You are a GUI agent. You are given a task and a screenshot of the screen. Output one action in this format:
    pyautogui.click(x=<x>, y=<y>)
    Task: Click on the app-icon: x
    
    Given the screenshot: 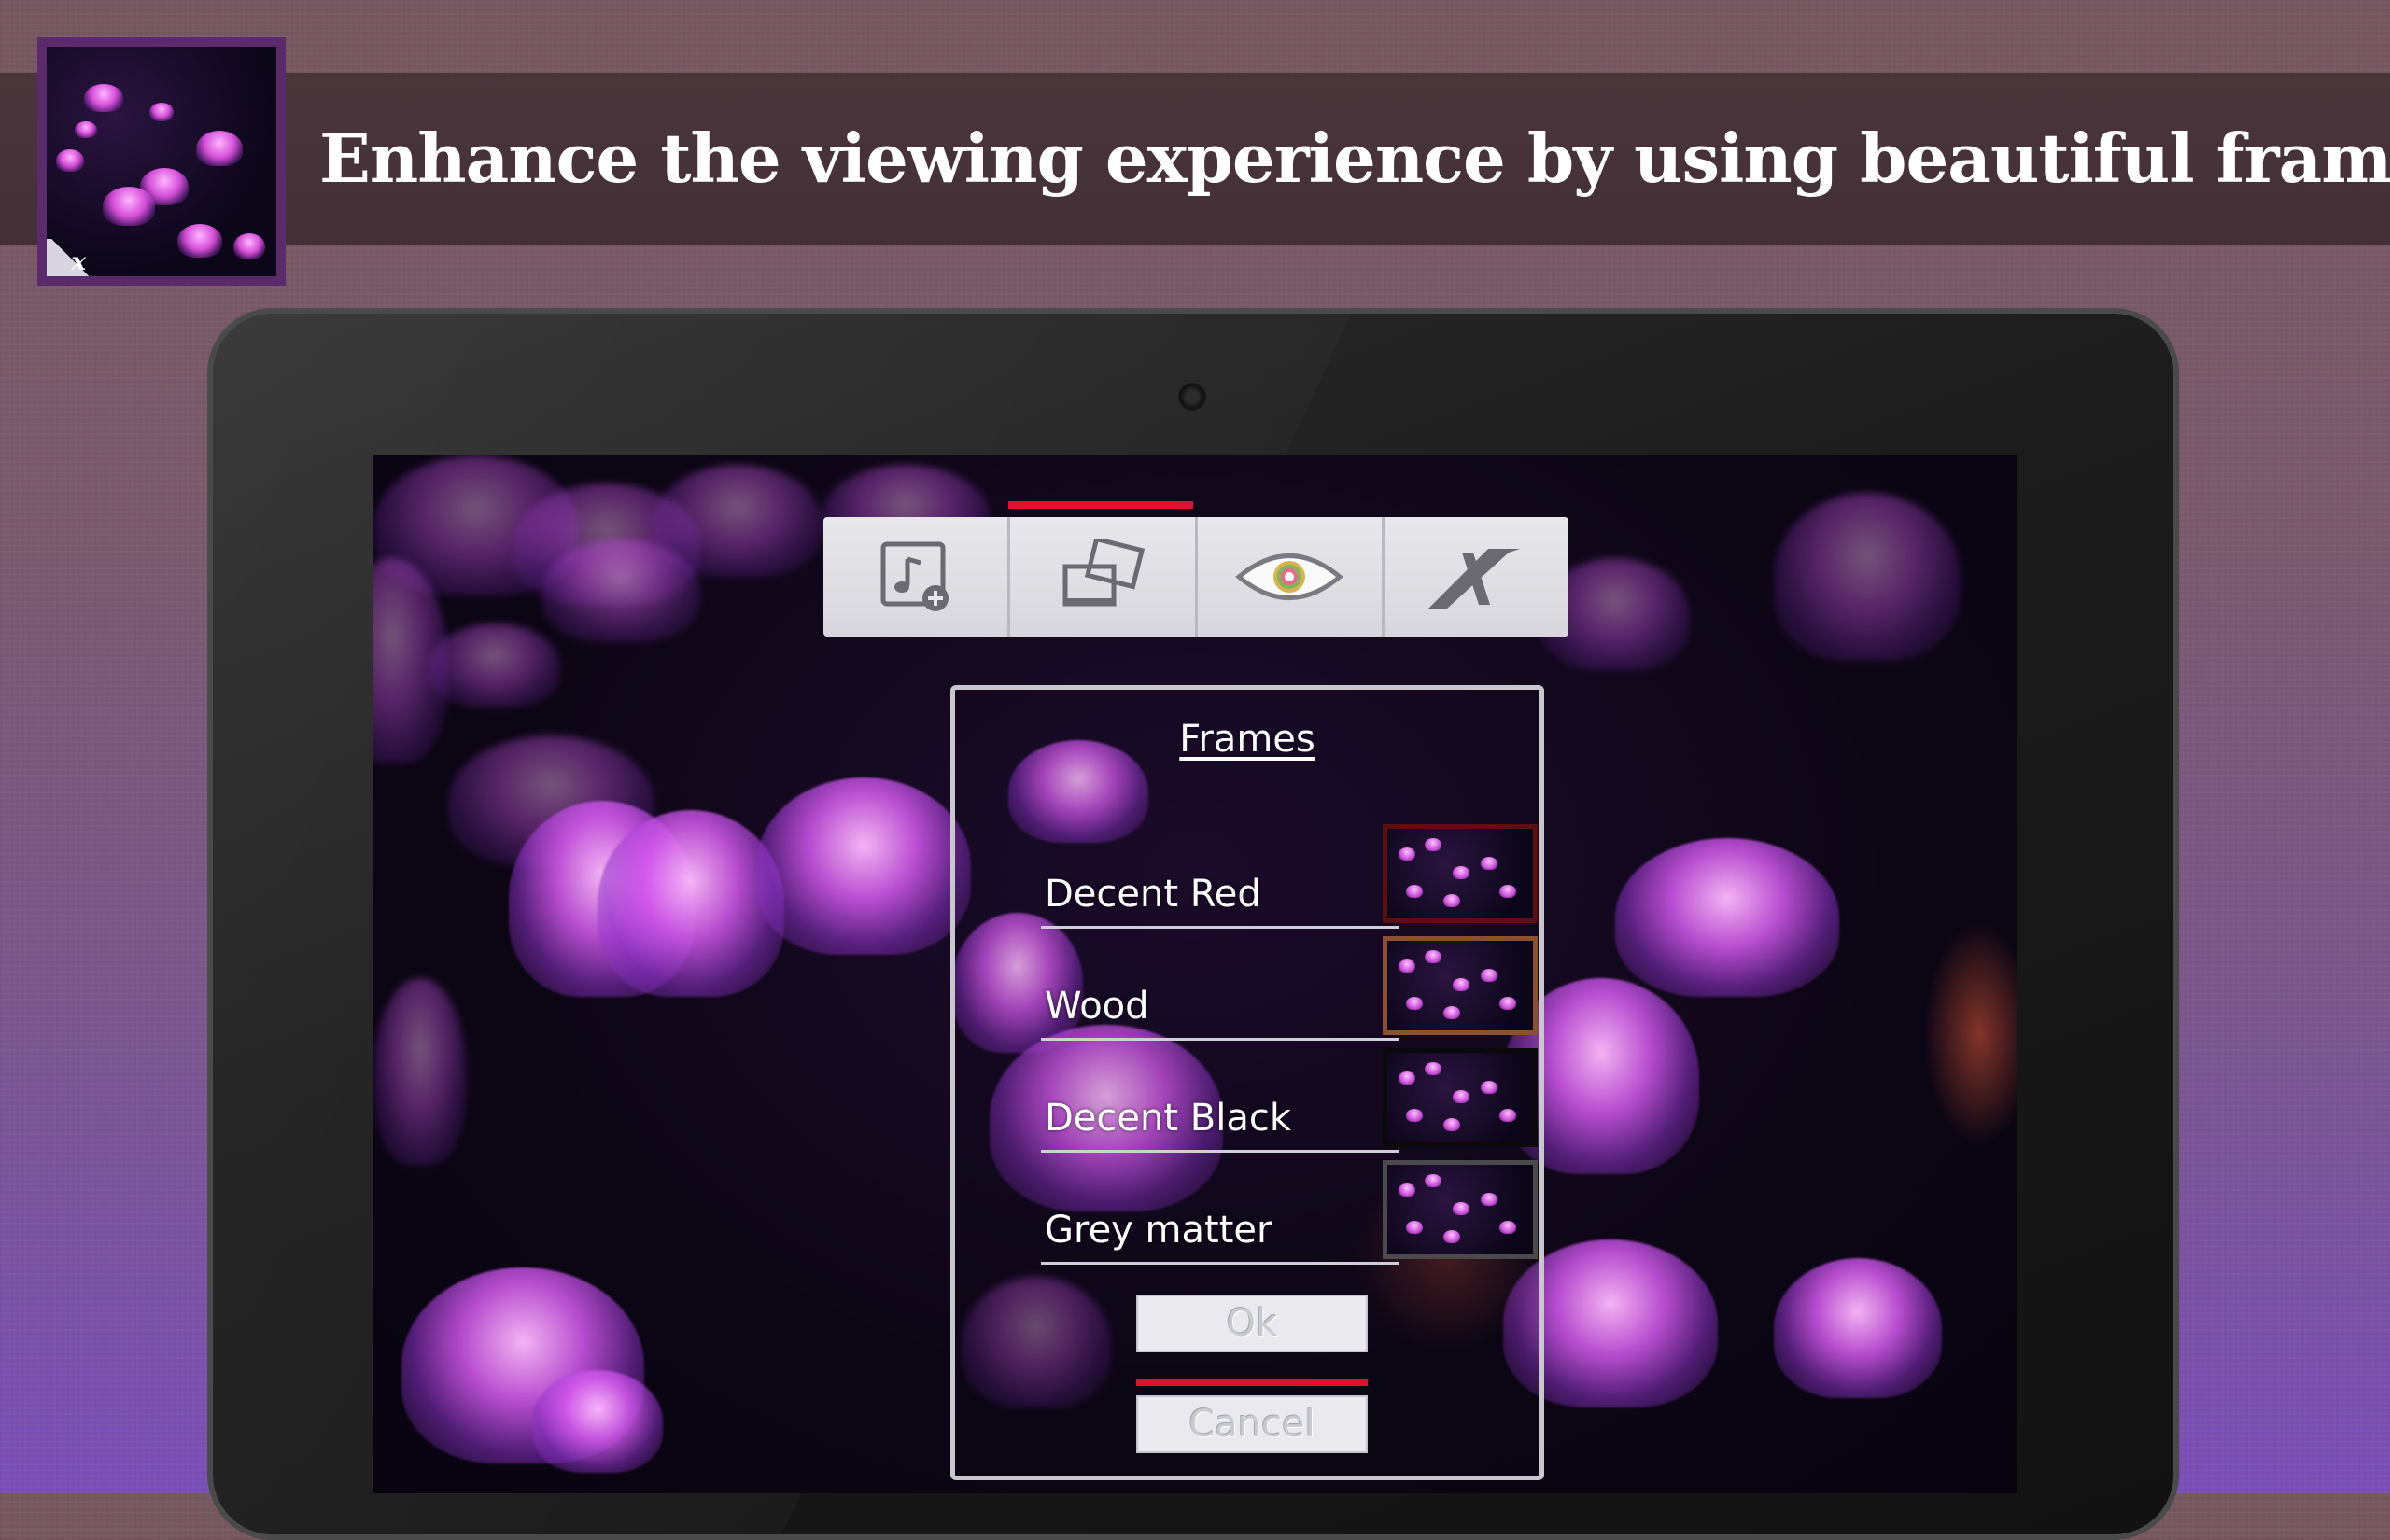 What is the action you would take?
    pyautogui.click(x=161, y=161)
    